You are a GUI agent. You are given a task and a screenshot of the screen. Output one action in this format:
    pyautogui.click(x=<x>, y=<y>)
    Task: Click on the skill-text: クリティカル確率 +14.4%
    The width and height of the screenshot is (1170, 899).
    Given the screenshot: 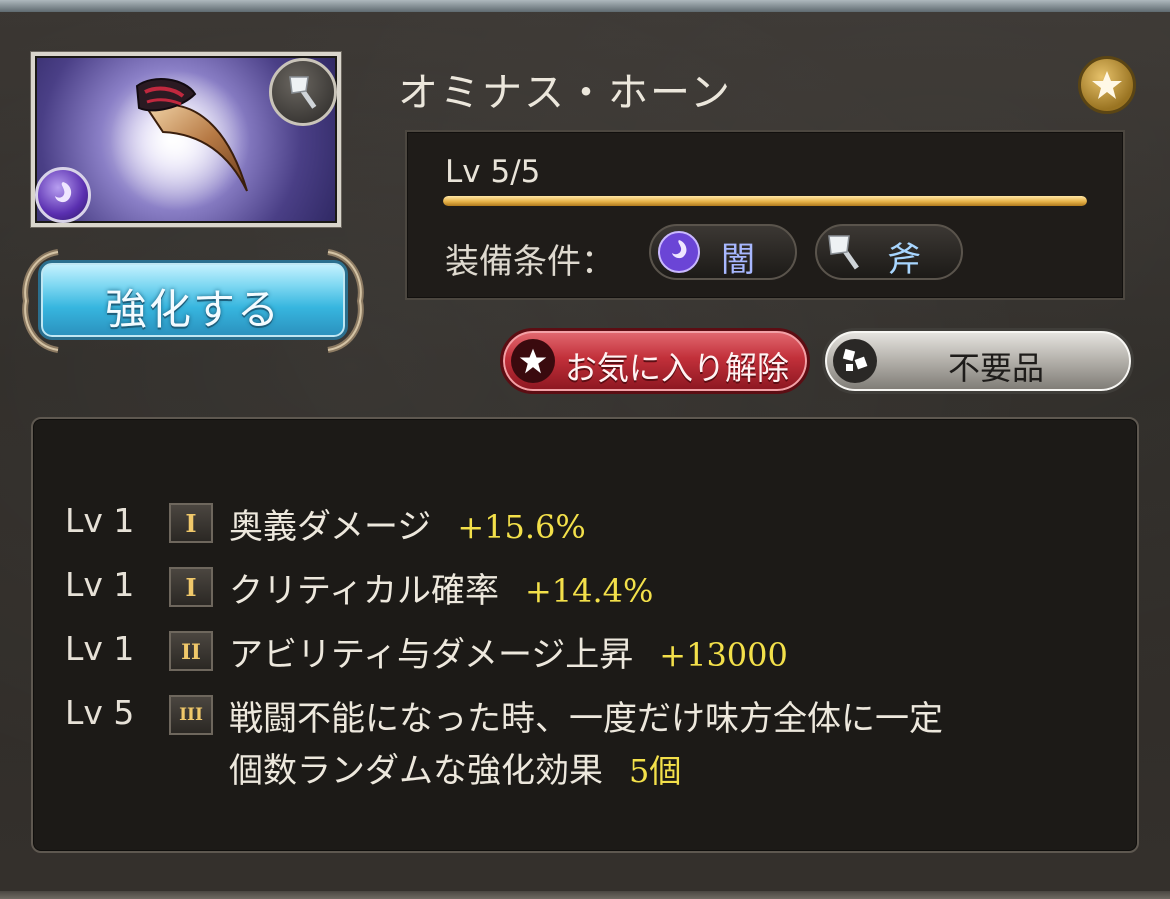 What is the action you would take?
    pyautogui.click(x=441, y=587)
    